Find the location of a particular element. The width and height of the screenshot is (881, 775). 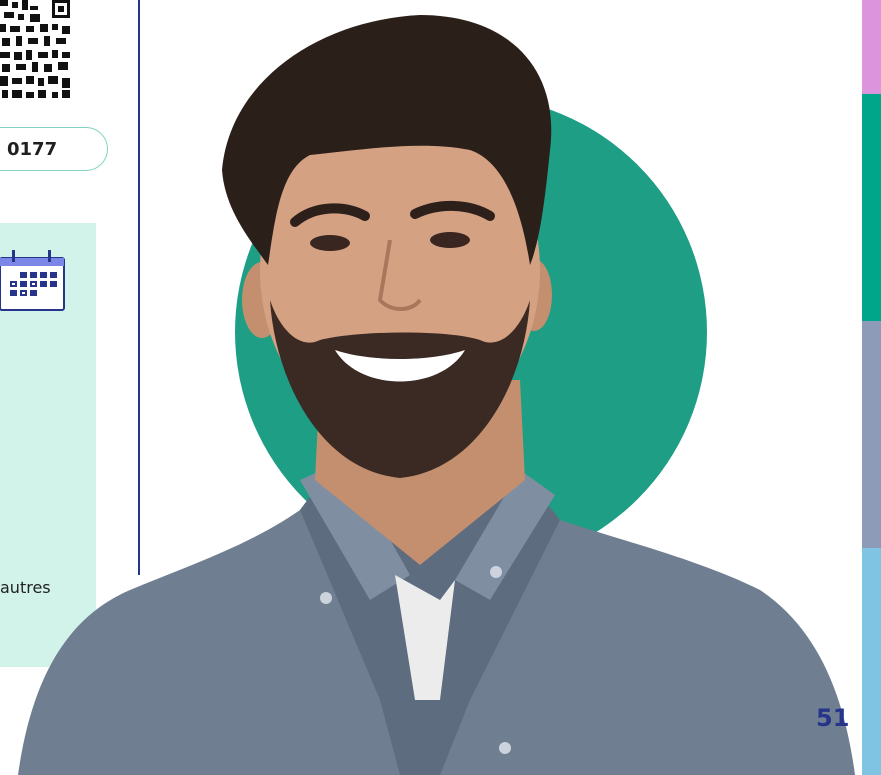

page-number: 51 is located at coordinates (833, 718).